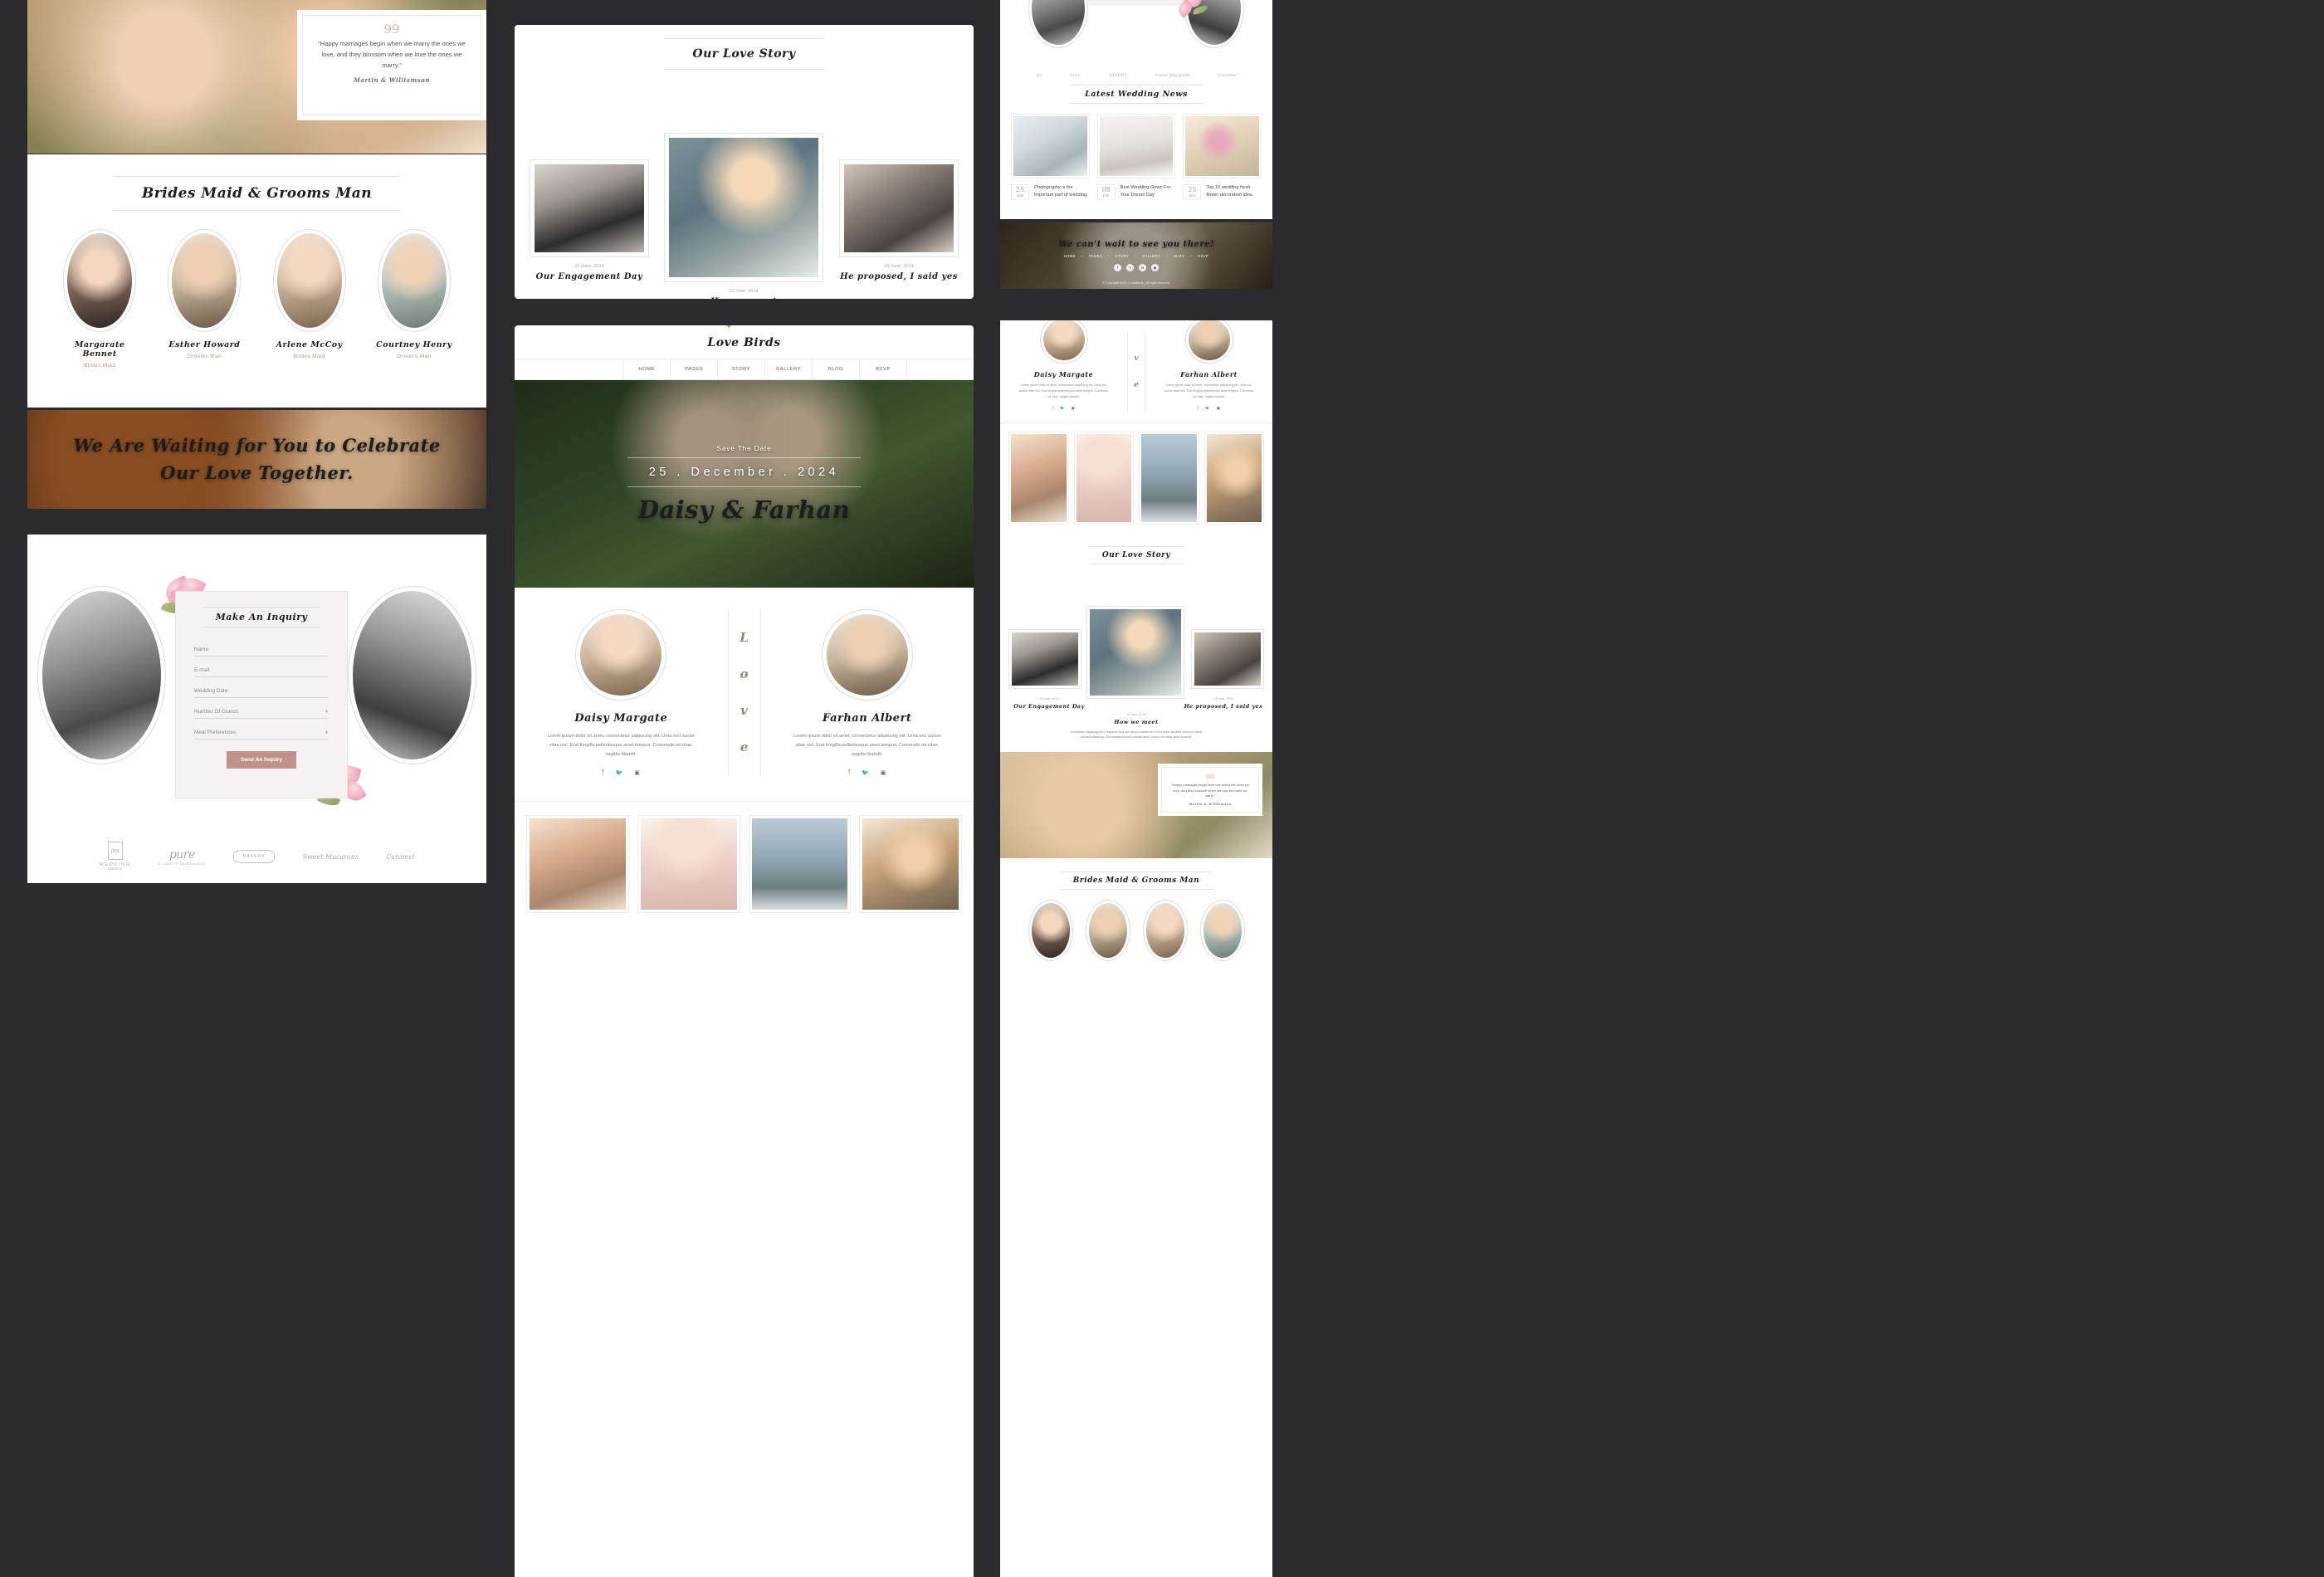 The width and height of the screenshot is (2324, 1577). I want to click on partner-logo-mark: Sweet Macarons, so click(330, 857).